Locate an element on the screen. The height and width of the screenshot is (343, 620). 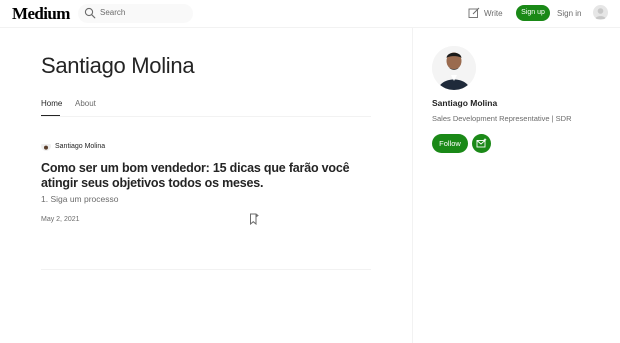
tab-about: About is located at coordinates (85, 103).